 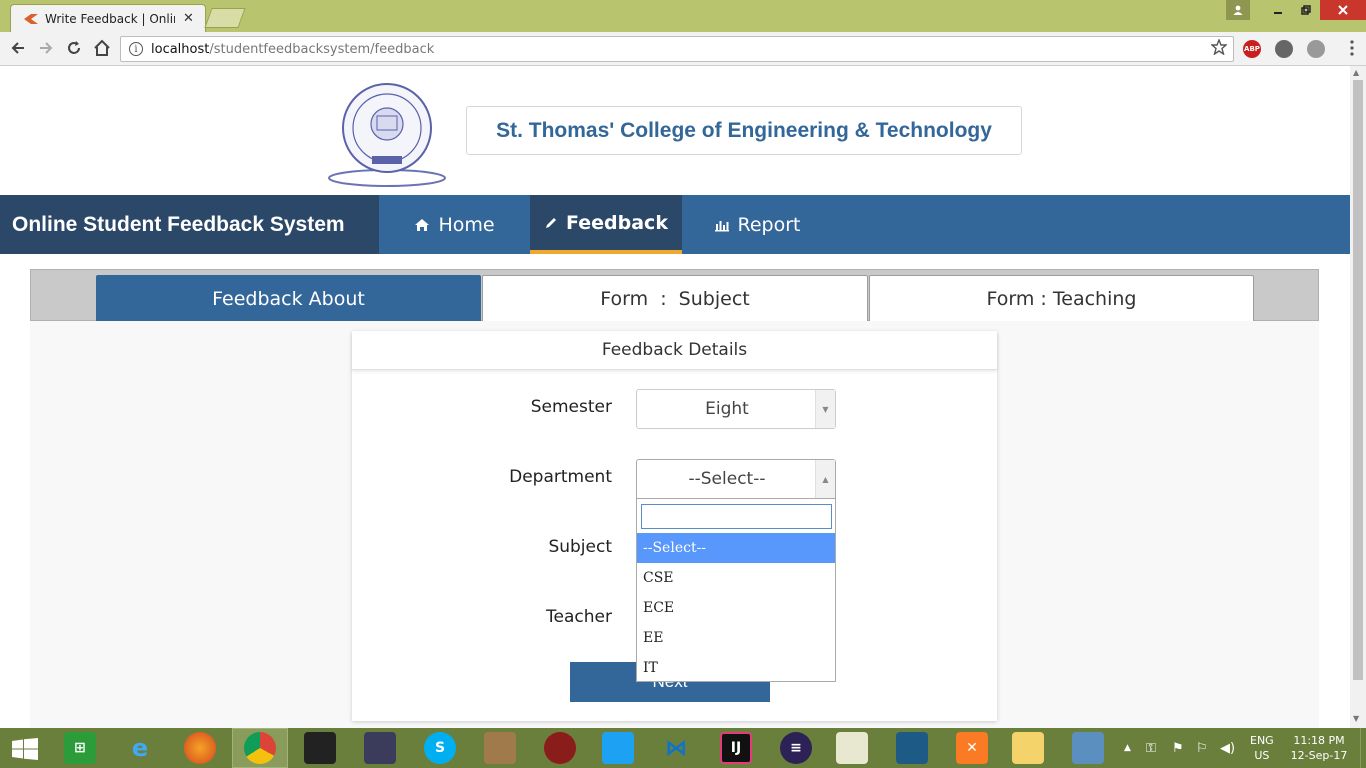 I want to click on nav-item-feedback: Feedback, so click(x=606, y=224).